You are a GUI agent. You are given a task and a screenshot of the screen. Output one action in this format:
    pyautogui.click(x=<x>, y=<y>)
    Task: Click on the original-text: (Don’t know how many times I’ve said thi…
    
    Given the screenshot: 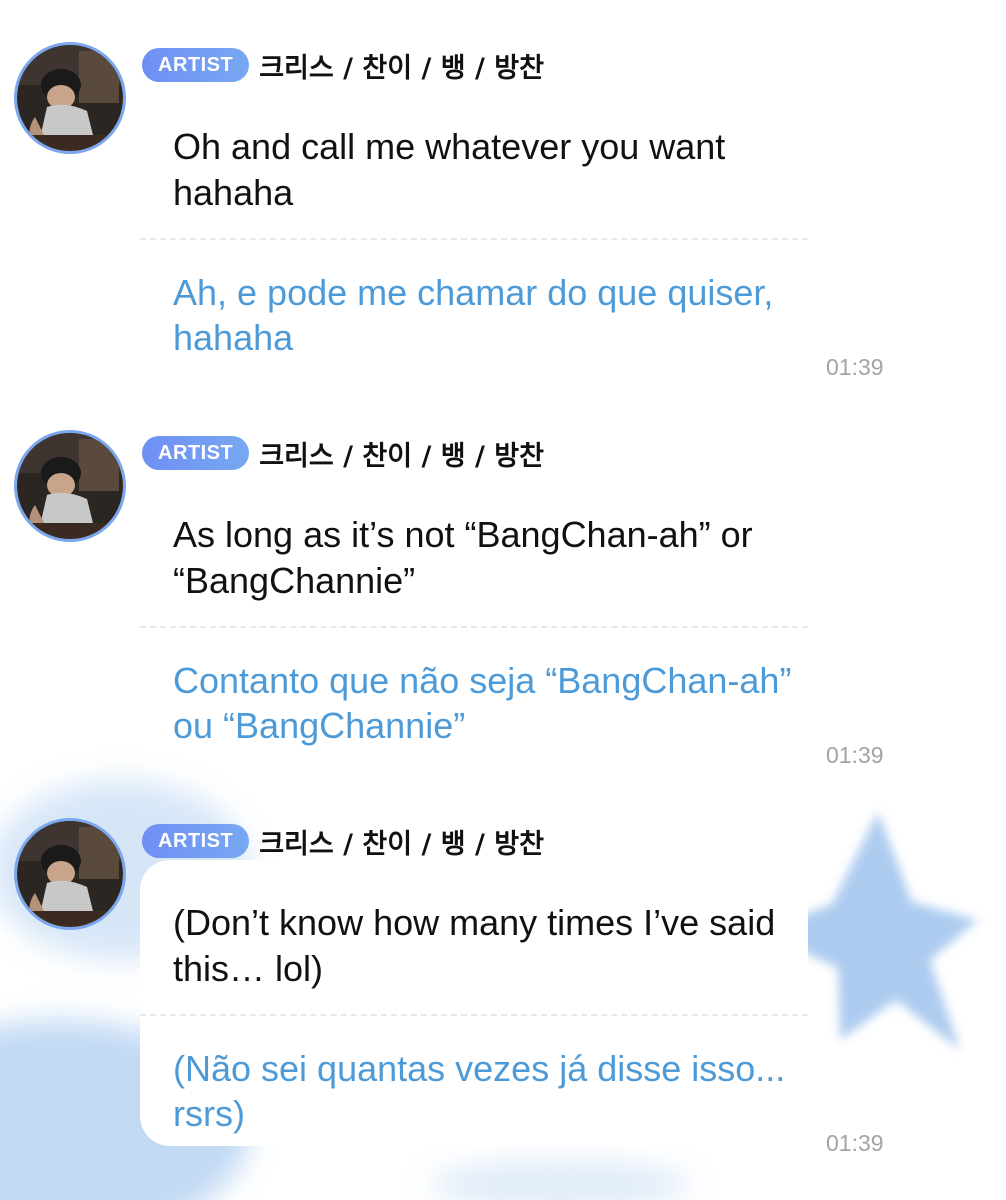 What is the action you would take?
    pyautogui.click(x=474, y=945)
    